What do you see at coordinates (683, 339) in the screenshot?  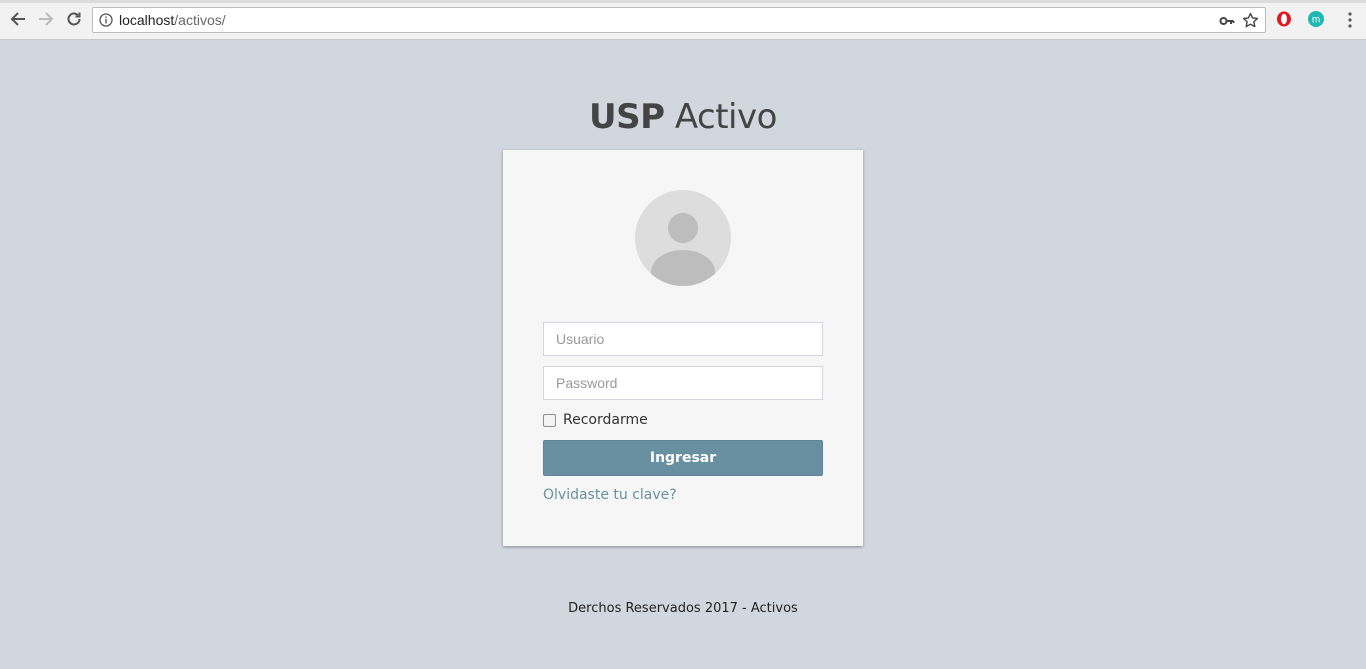 I see `username-input` at bounding box center [683, 339].